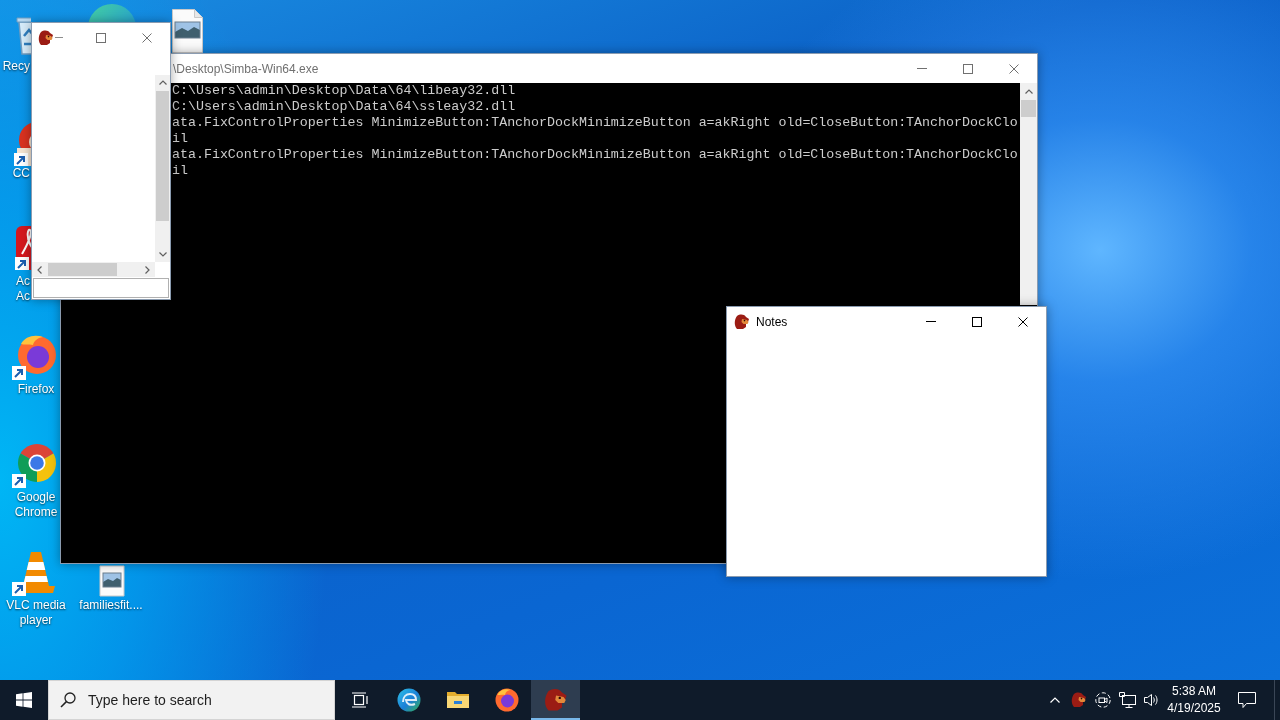 The image size is (1280, 720). I want to click on clock-time: 5:38 AM, so click(1194, 691).